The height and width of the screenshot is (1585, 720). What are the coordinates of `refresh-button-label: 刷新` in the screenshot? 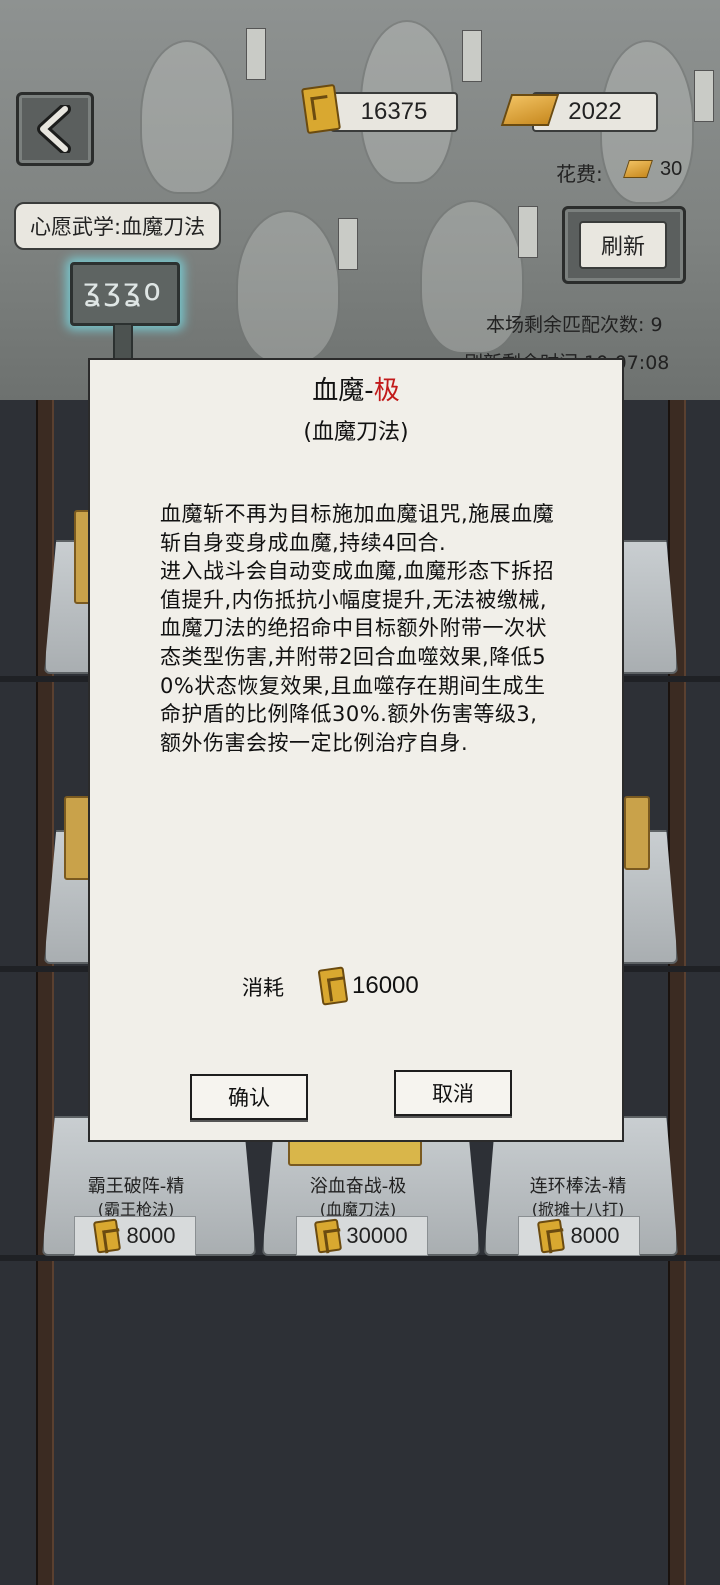 It's located at (623, 245).